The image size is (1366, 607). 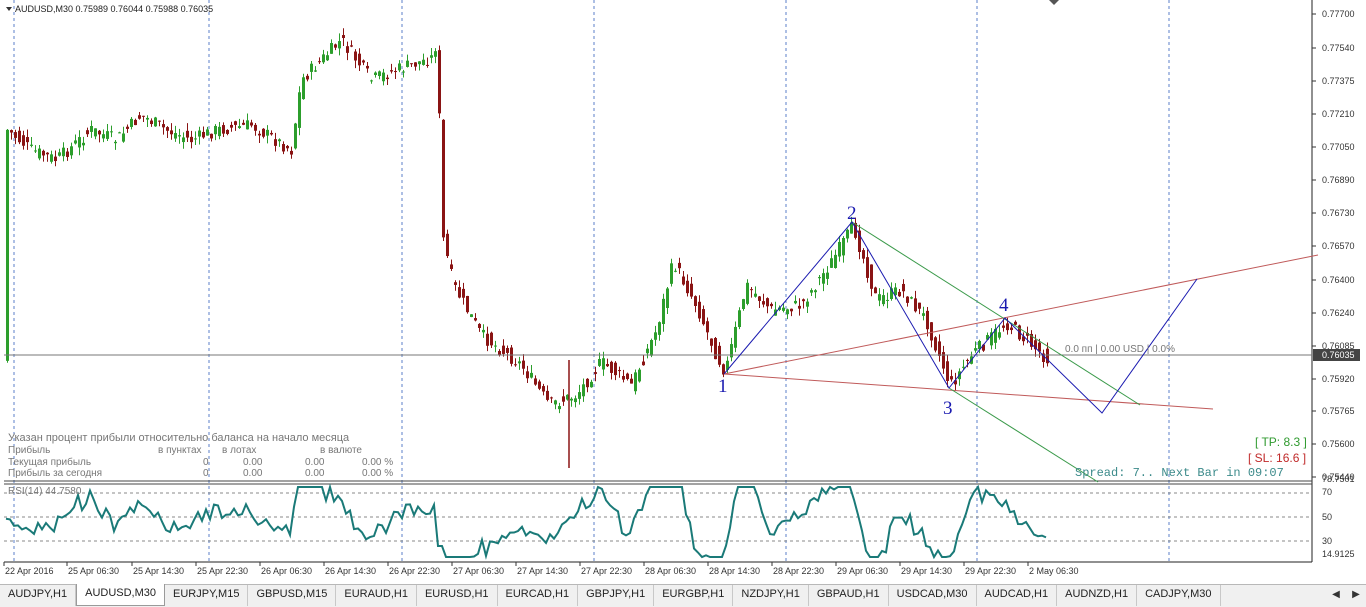 What do you see at coordinates (414, 571) in the screenshot?
I see `time-label: 26 Apr 22:30` at bounding box center [414, 571].